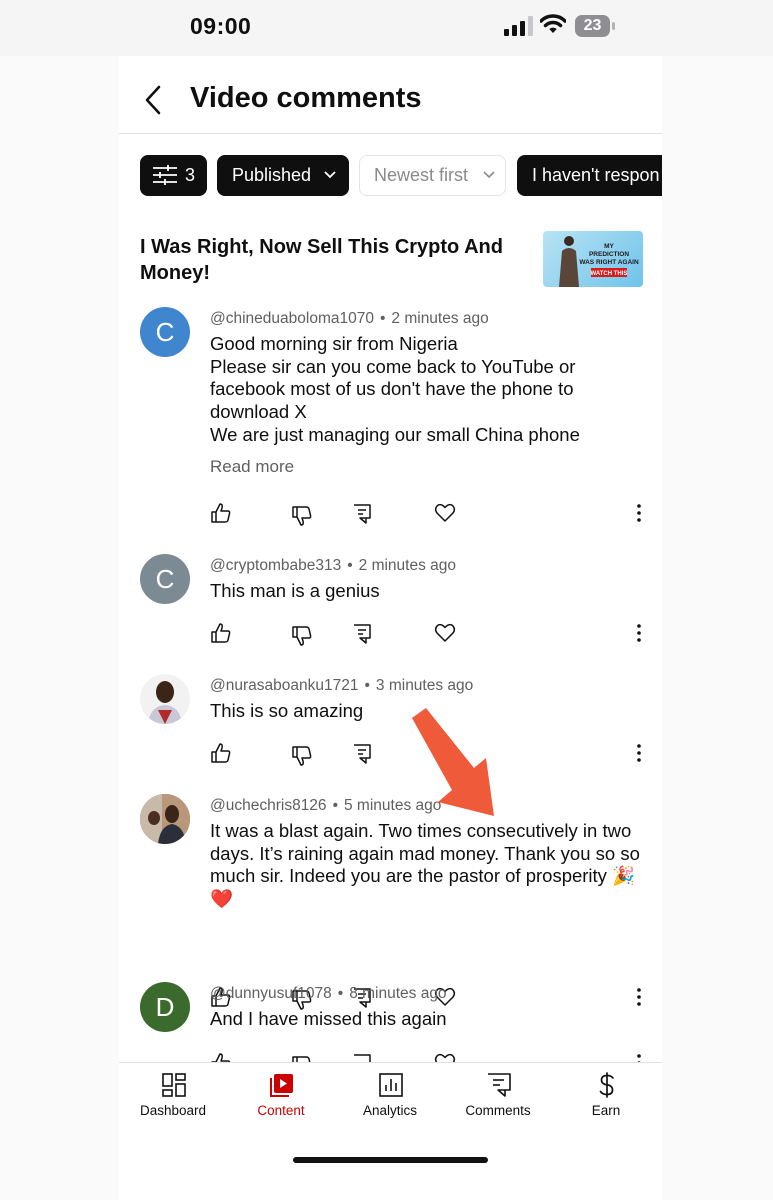  What do you see at coordinates (390, 1098) in the screenshot?
I see `nav-analytics: Analytics` at bounding box center [390, 1098].